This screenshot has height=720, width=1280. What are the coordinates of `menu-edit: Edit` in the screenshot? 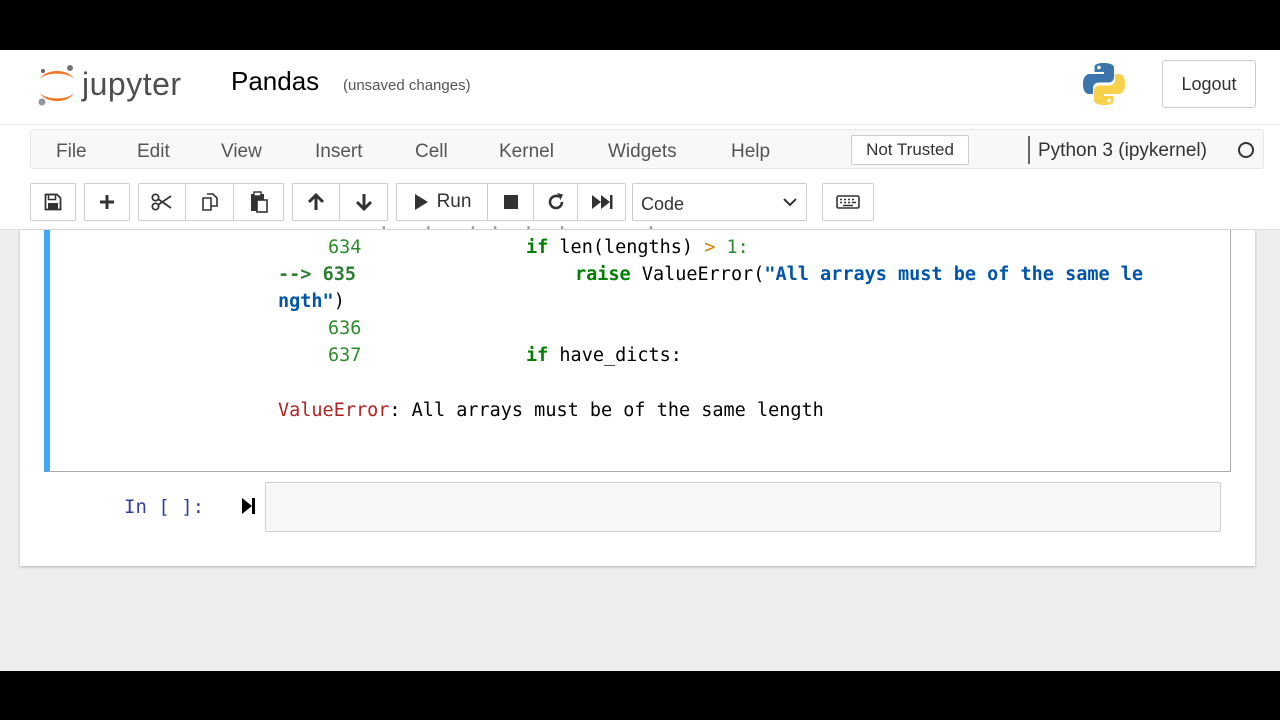 It's located at (153, 152).